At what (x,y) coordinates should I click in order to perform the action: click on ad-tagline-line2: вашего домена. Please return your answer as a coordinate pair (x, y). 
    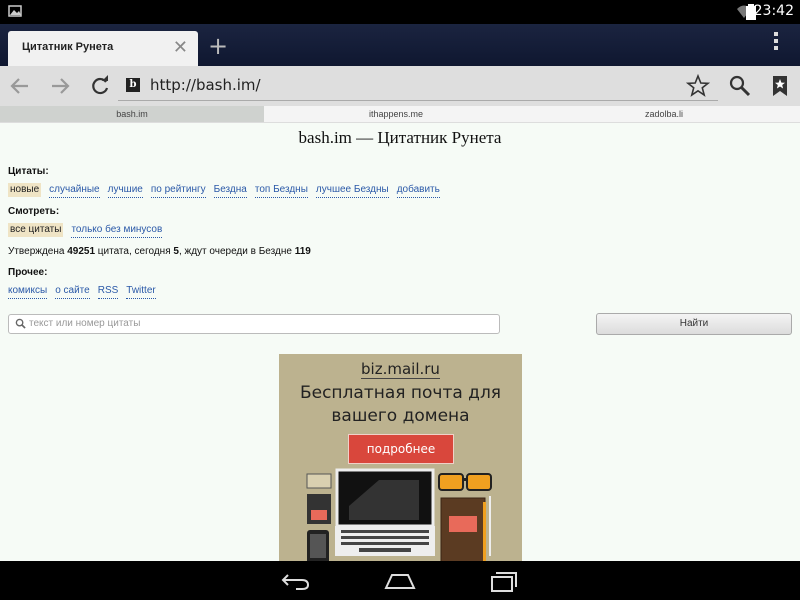
    Looking at the image, I should click on (400, 416).